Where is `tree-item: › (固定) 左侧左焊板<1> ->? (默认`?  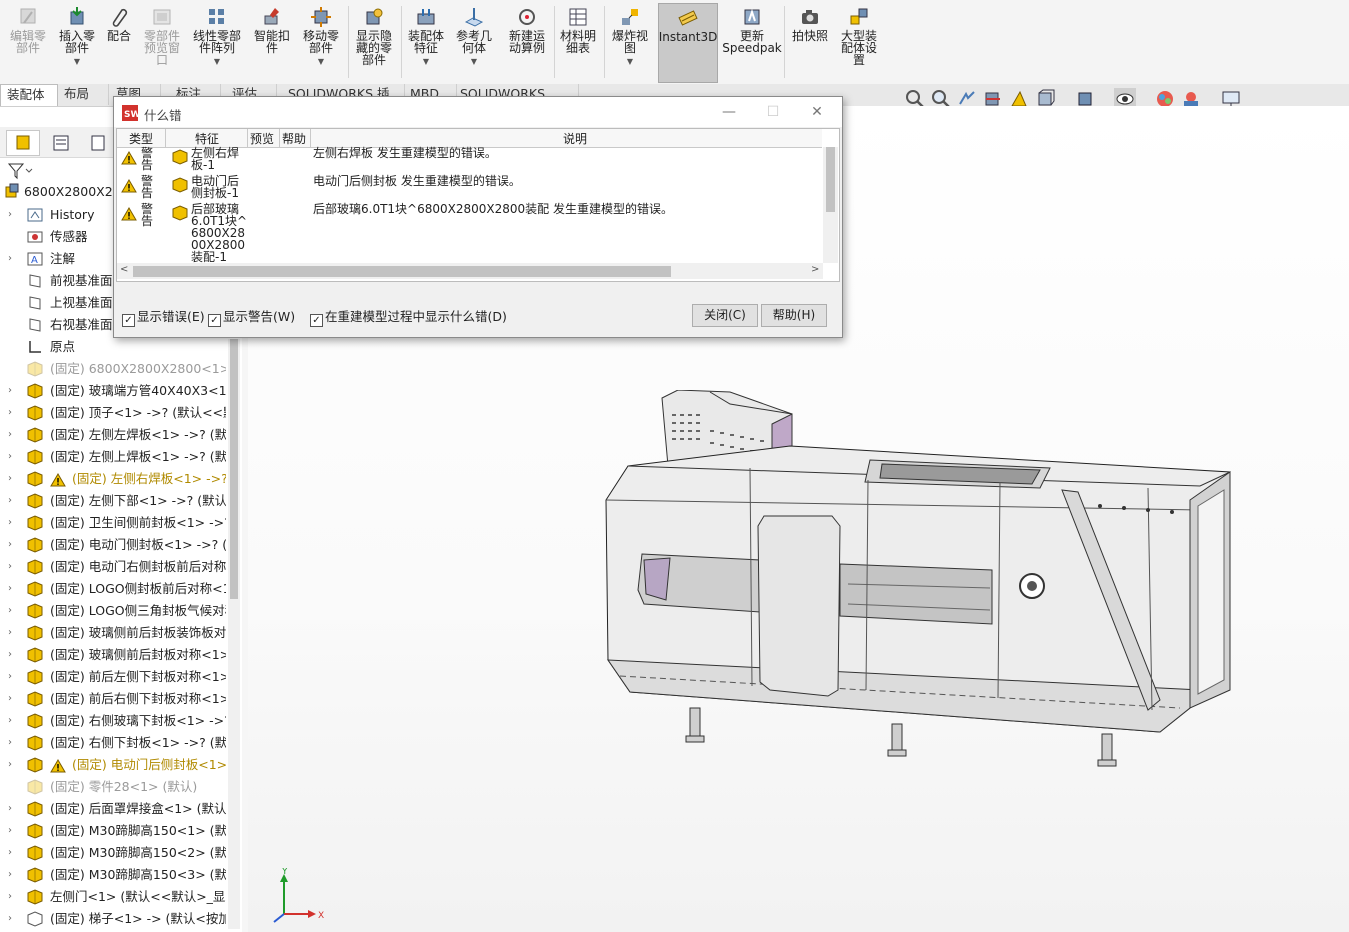
tree-item: › (固定) 左侧左焊板<1> ->? (默认 is located at coordinates (113, 435).